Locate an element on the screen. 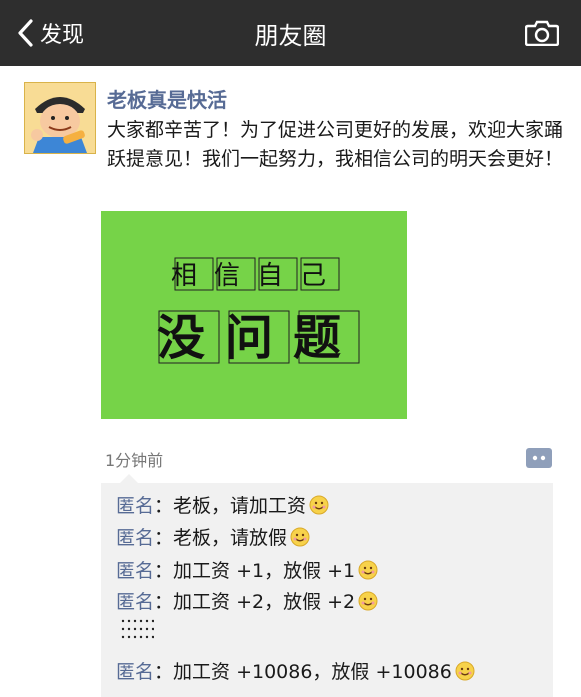 The width and height of the screenshot is (581, 697). comment-button is located at coordinates (539, 458).